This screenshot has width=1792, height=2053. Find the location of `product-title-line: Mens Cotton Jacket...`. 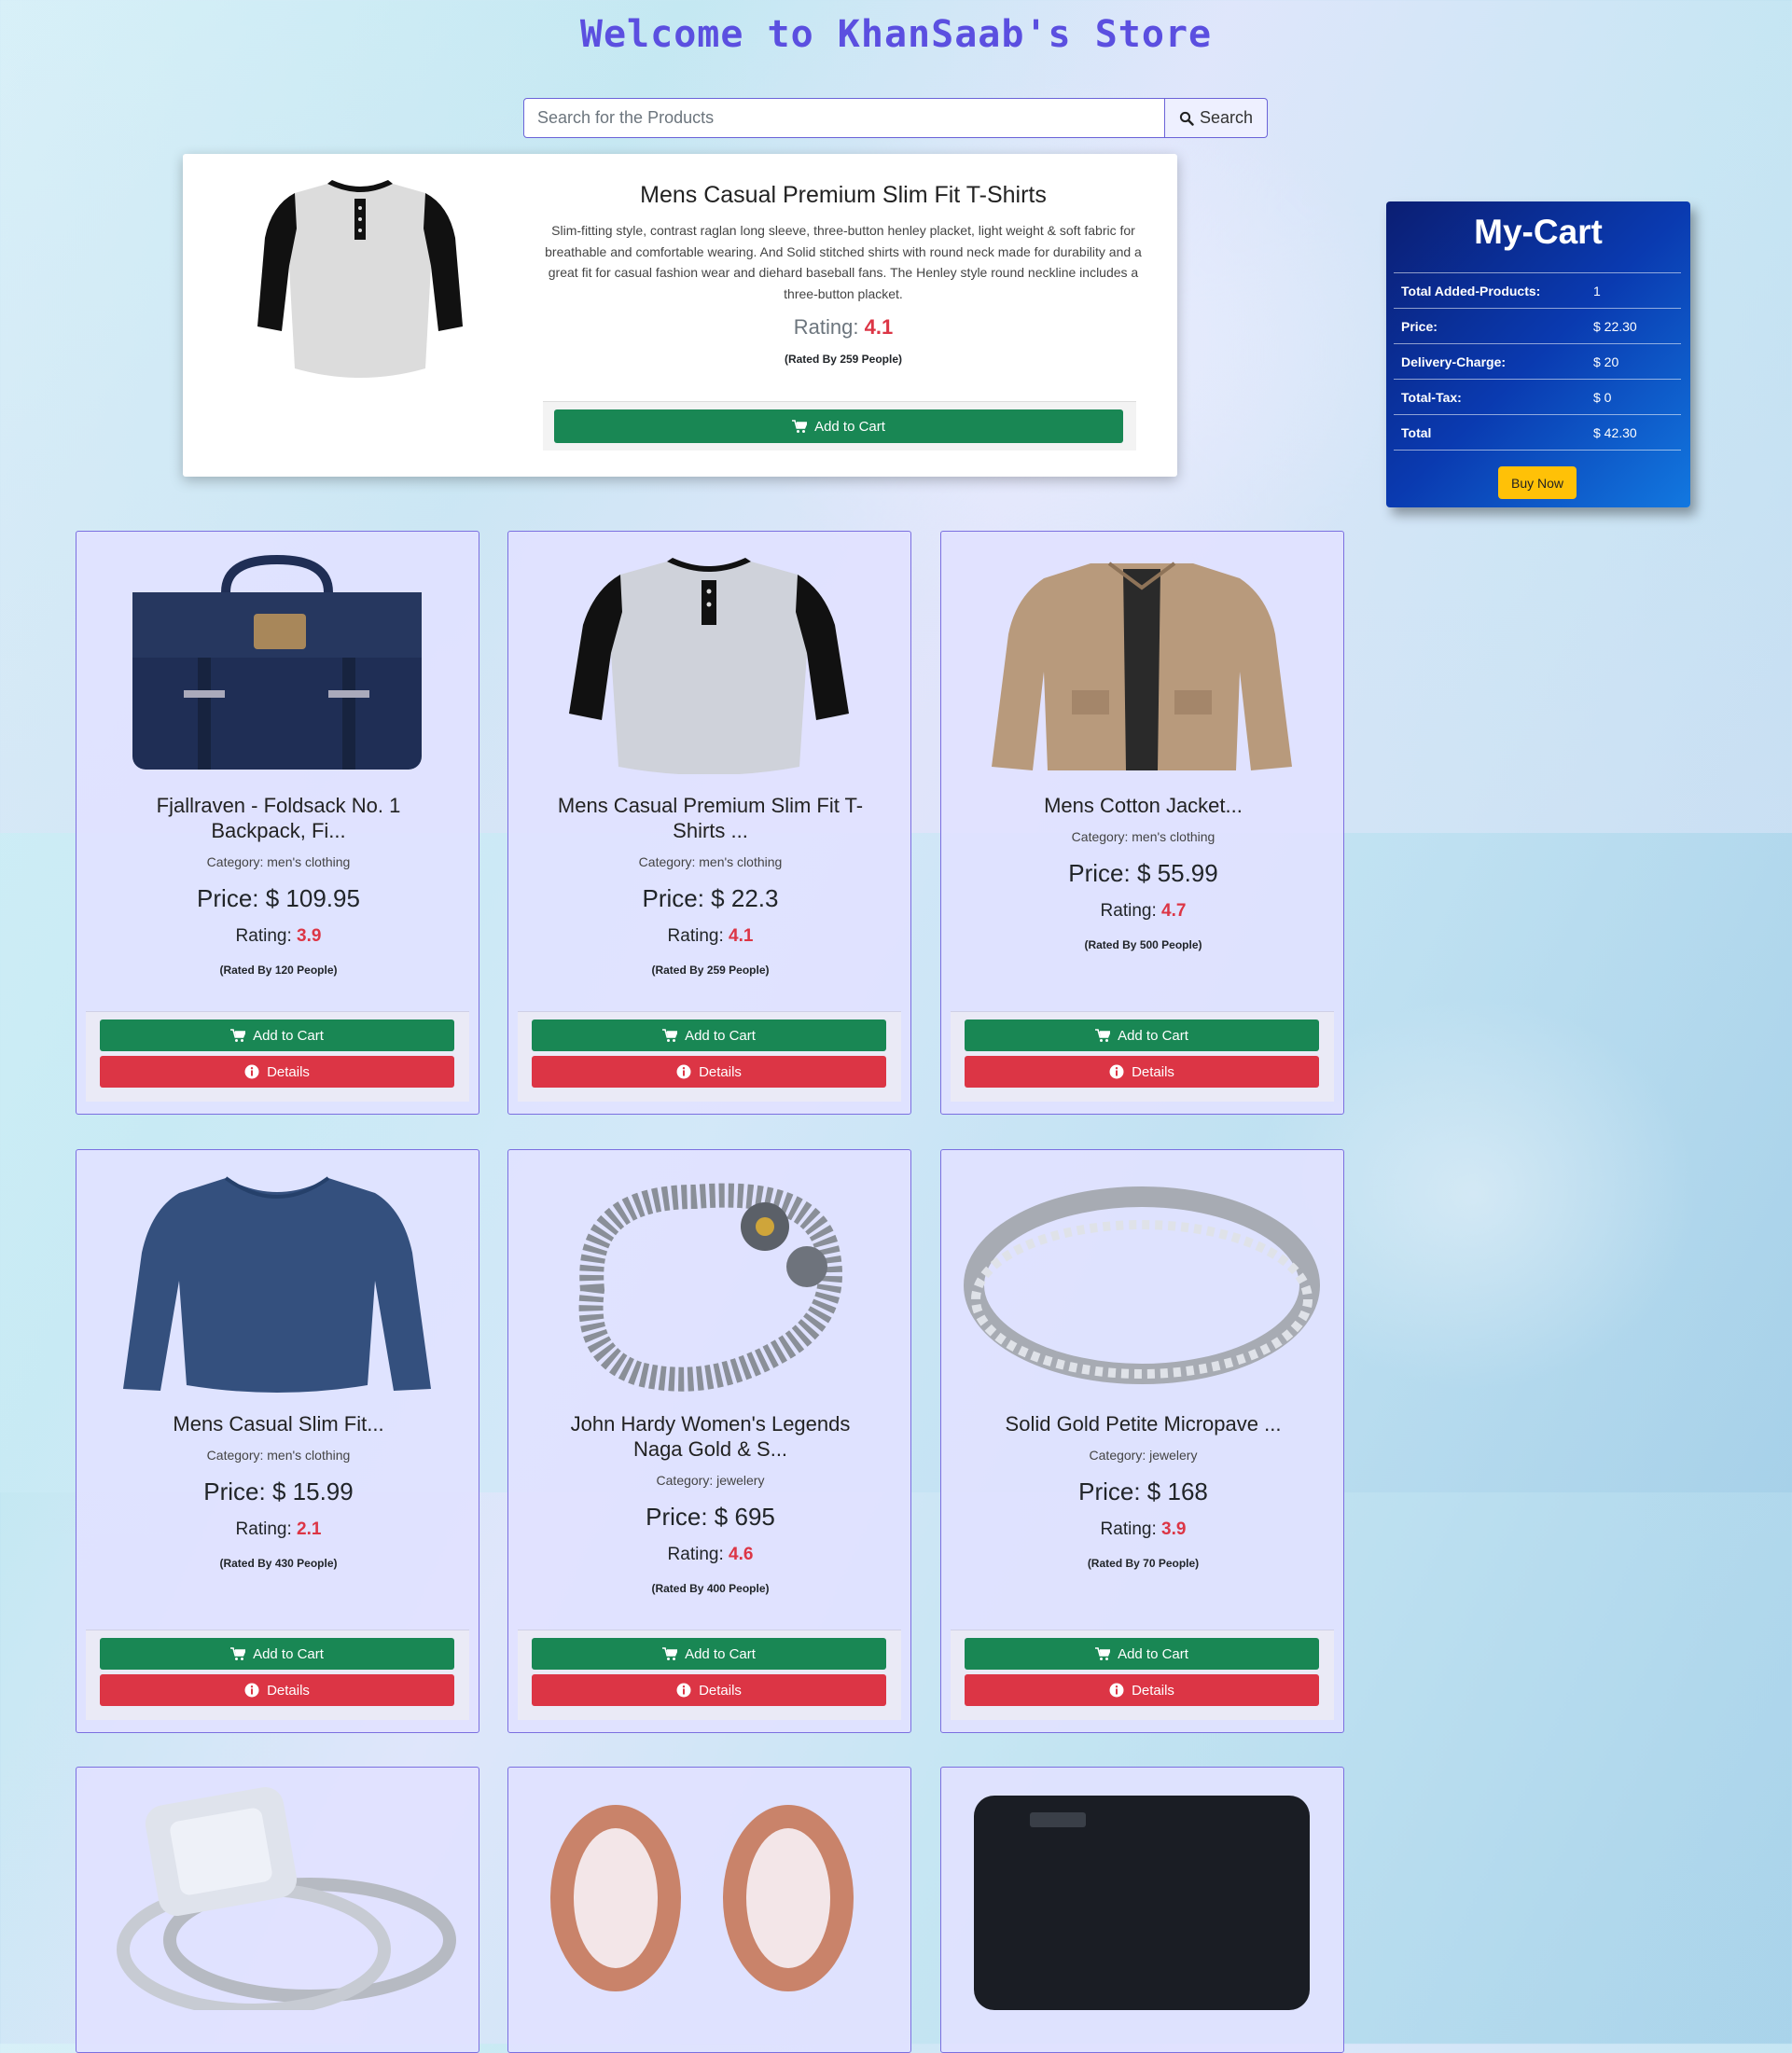

product-title-line: Mens Cotton Jacket... is located at coordinates (1143, 805).